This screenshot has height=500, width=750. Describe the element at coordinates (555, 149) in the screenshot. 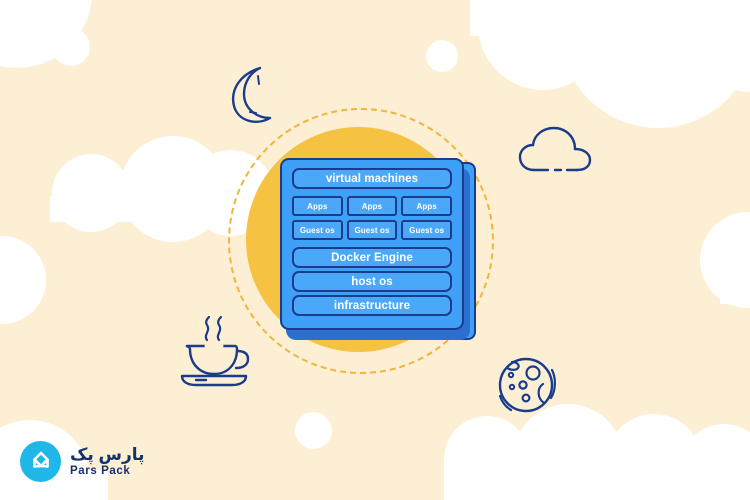

I see `cloud-outline-icon` at that location.